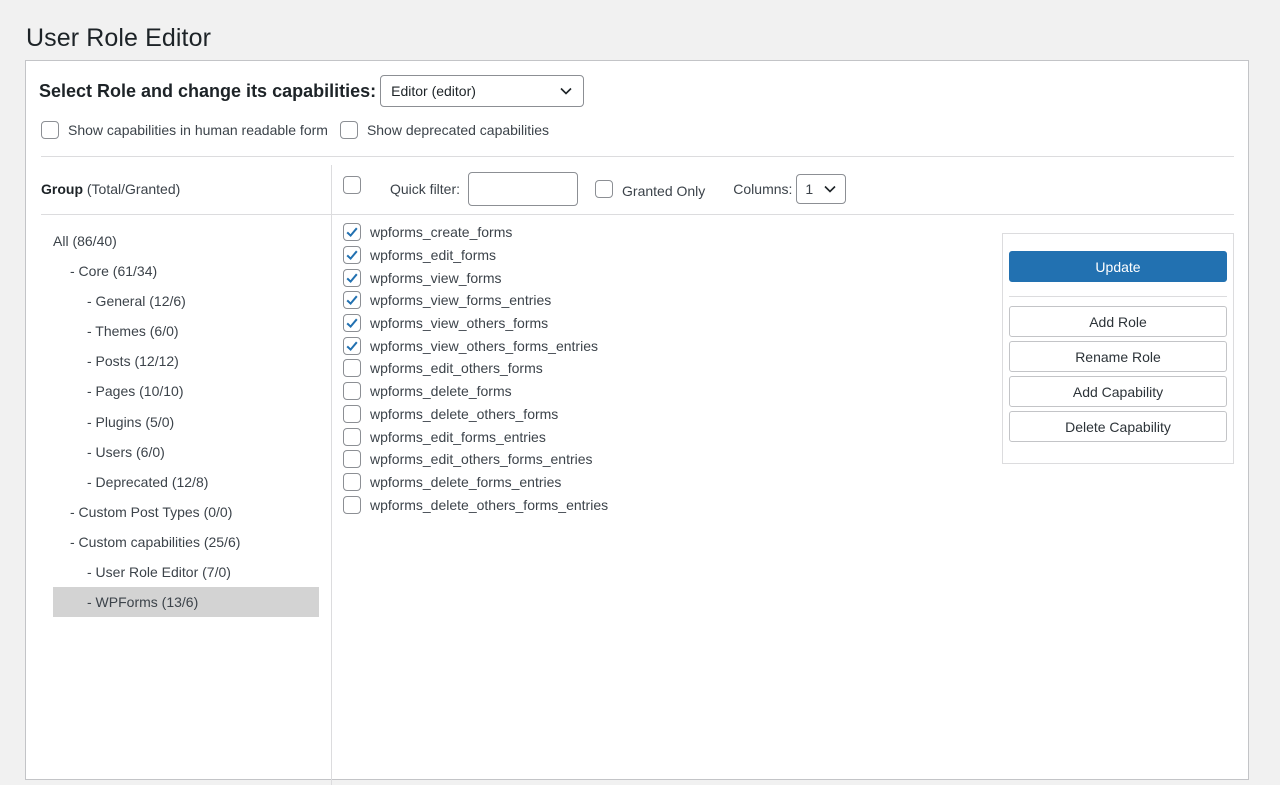 The width and height of the screenshot is (1280, 785). What do you see at coordinates (461, 300) in the screenshot?
I see `capability-label: wpforms_view_forms_entries` at bounding box center [461, 300].